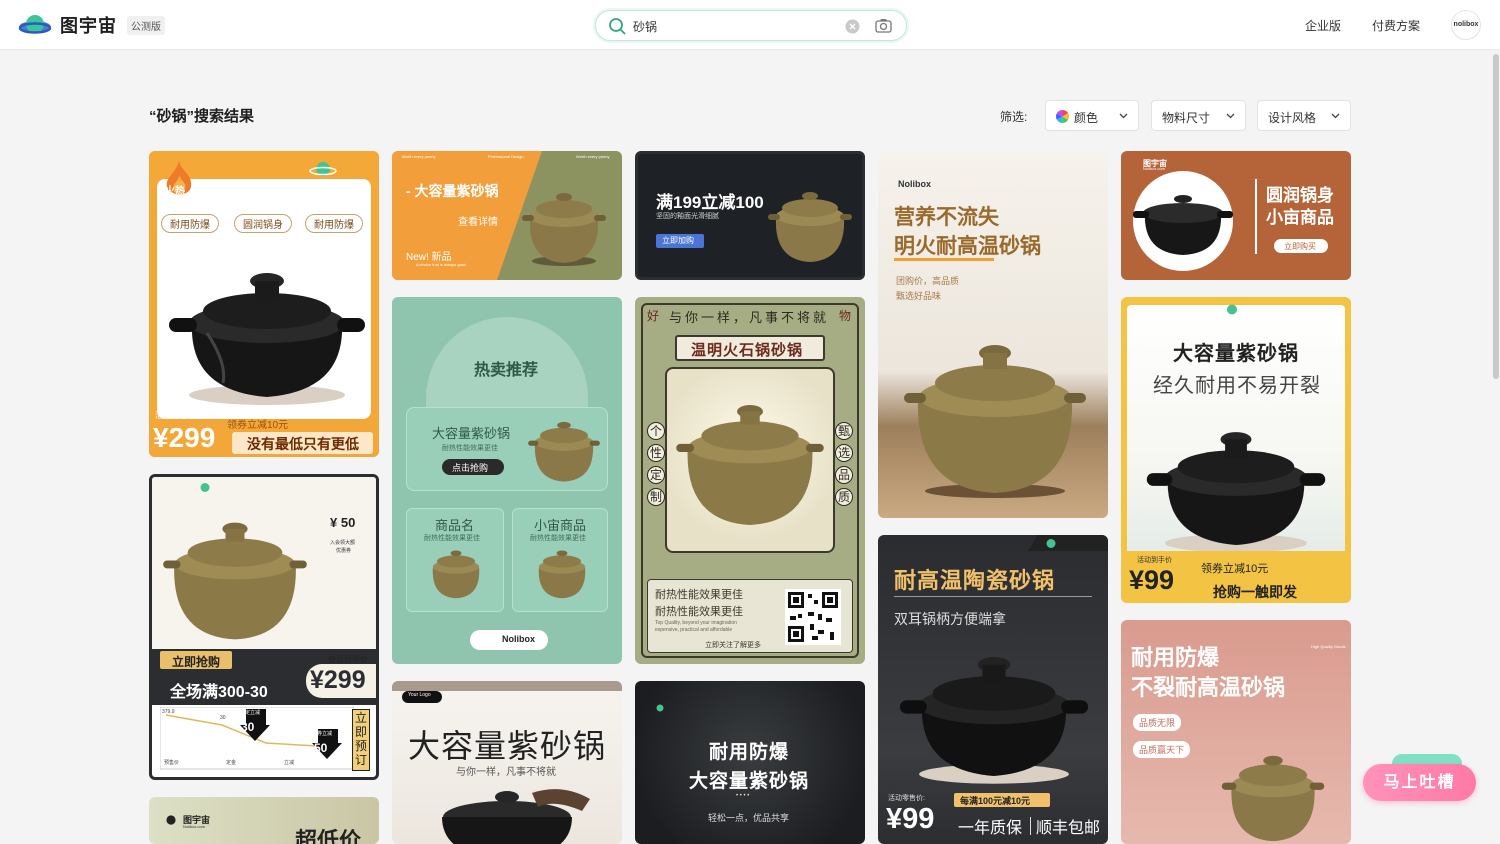 The width and height of the screenshot is (1500, 844). I want to click on hot-badge: 火热, so click(175, 191).